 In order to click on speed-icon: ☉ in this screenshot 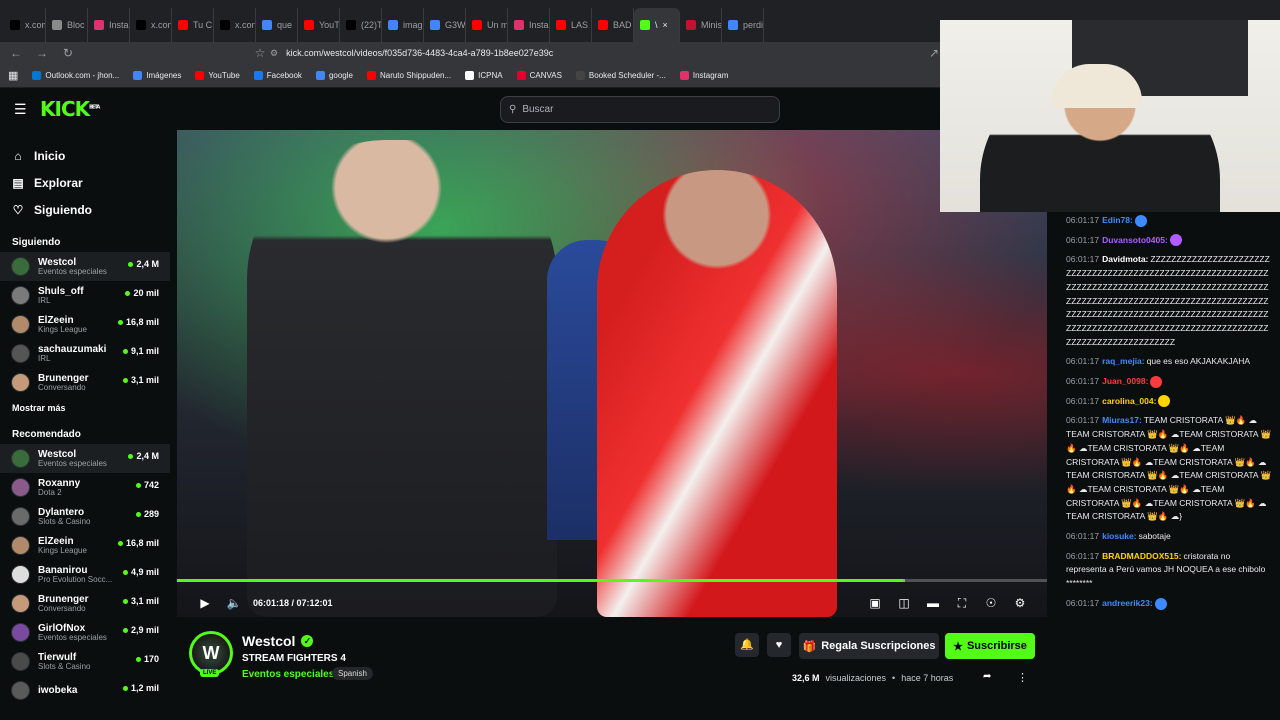, I will do `click(991, 603)`.